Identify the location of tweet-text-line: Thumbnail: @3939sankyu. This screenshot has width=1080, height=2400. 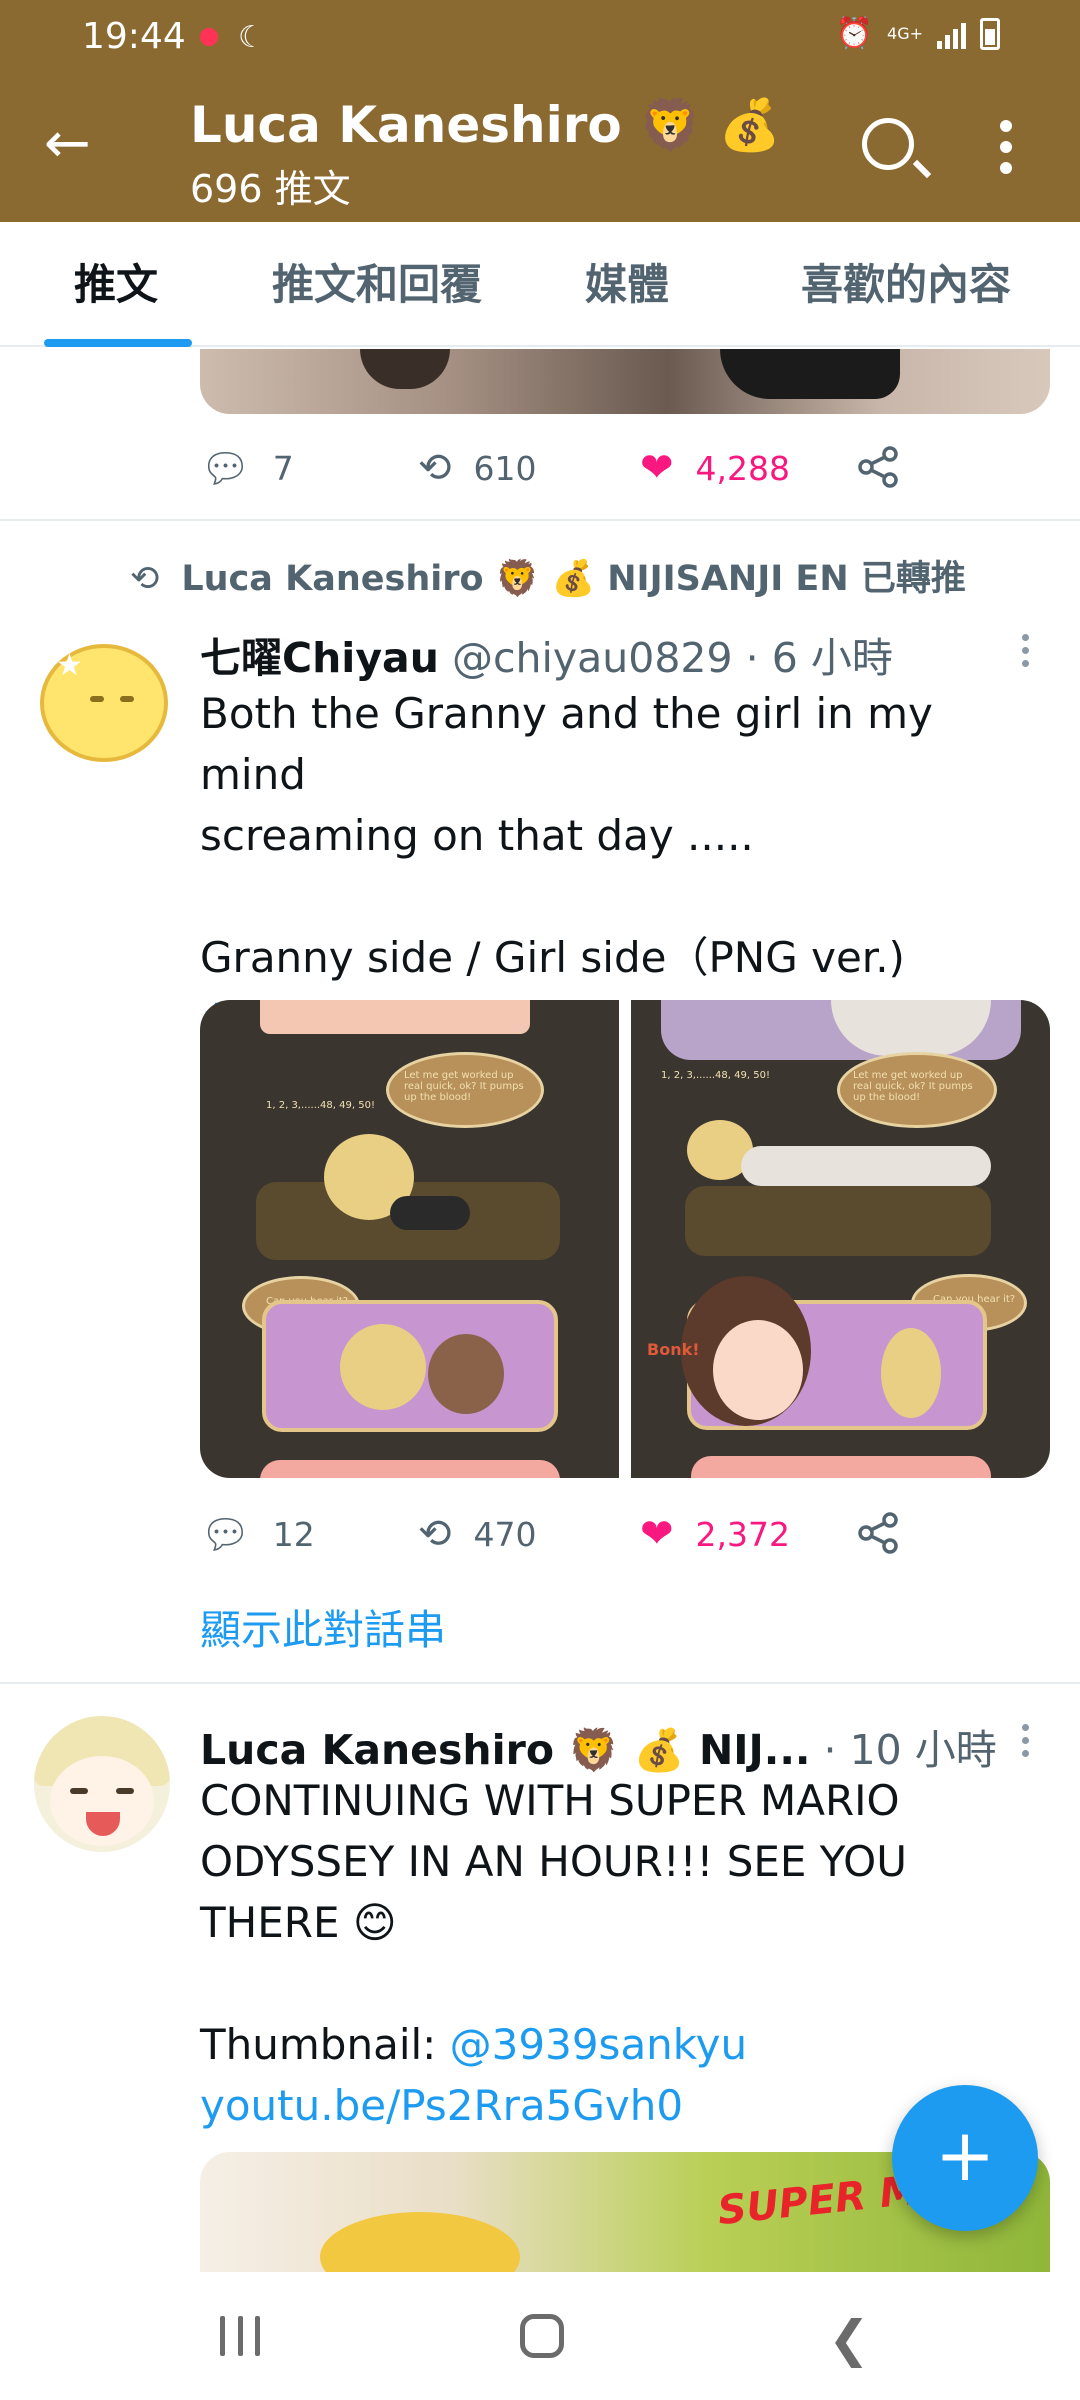
(620, 2044).